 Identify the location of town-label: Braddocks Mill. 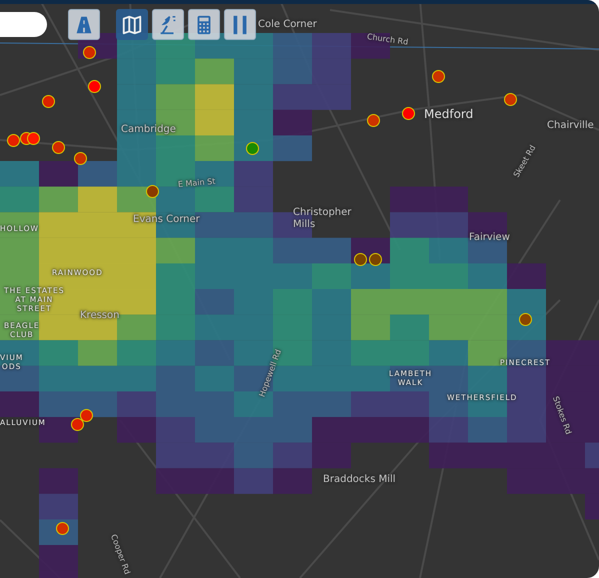
(359, 480).